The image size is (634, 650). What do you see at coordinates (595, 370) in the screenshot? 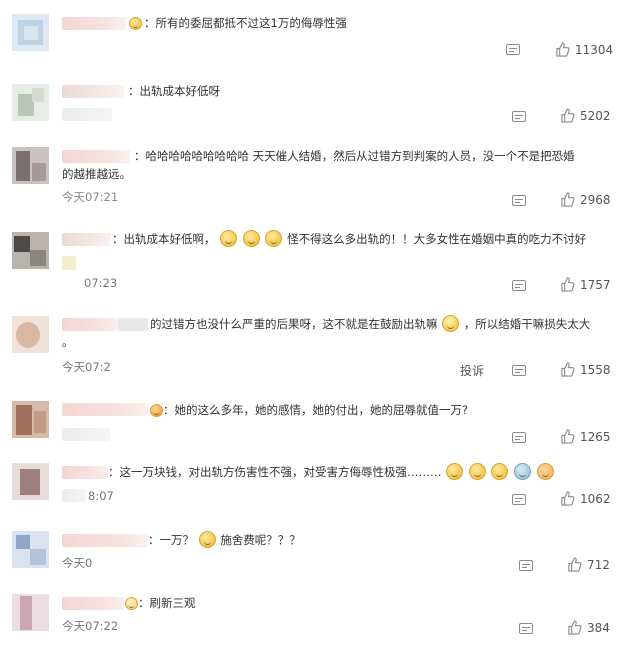
I see `like-count: 1558` at bounding box center [595, 370].